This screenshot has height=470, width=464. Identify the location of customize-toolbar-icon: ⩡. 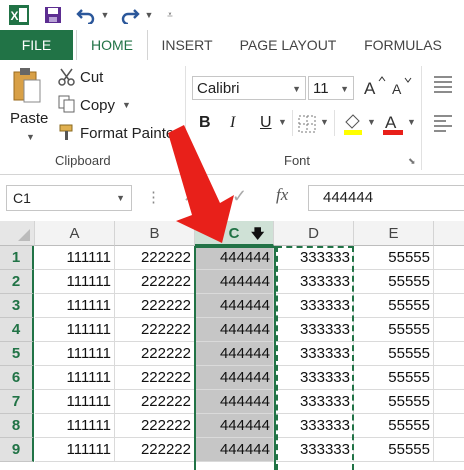
(170, 15).